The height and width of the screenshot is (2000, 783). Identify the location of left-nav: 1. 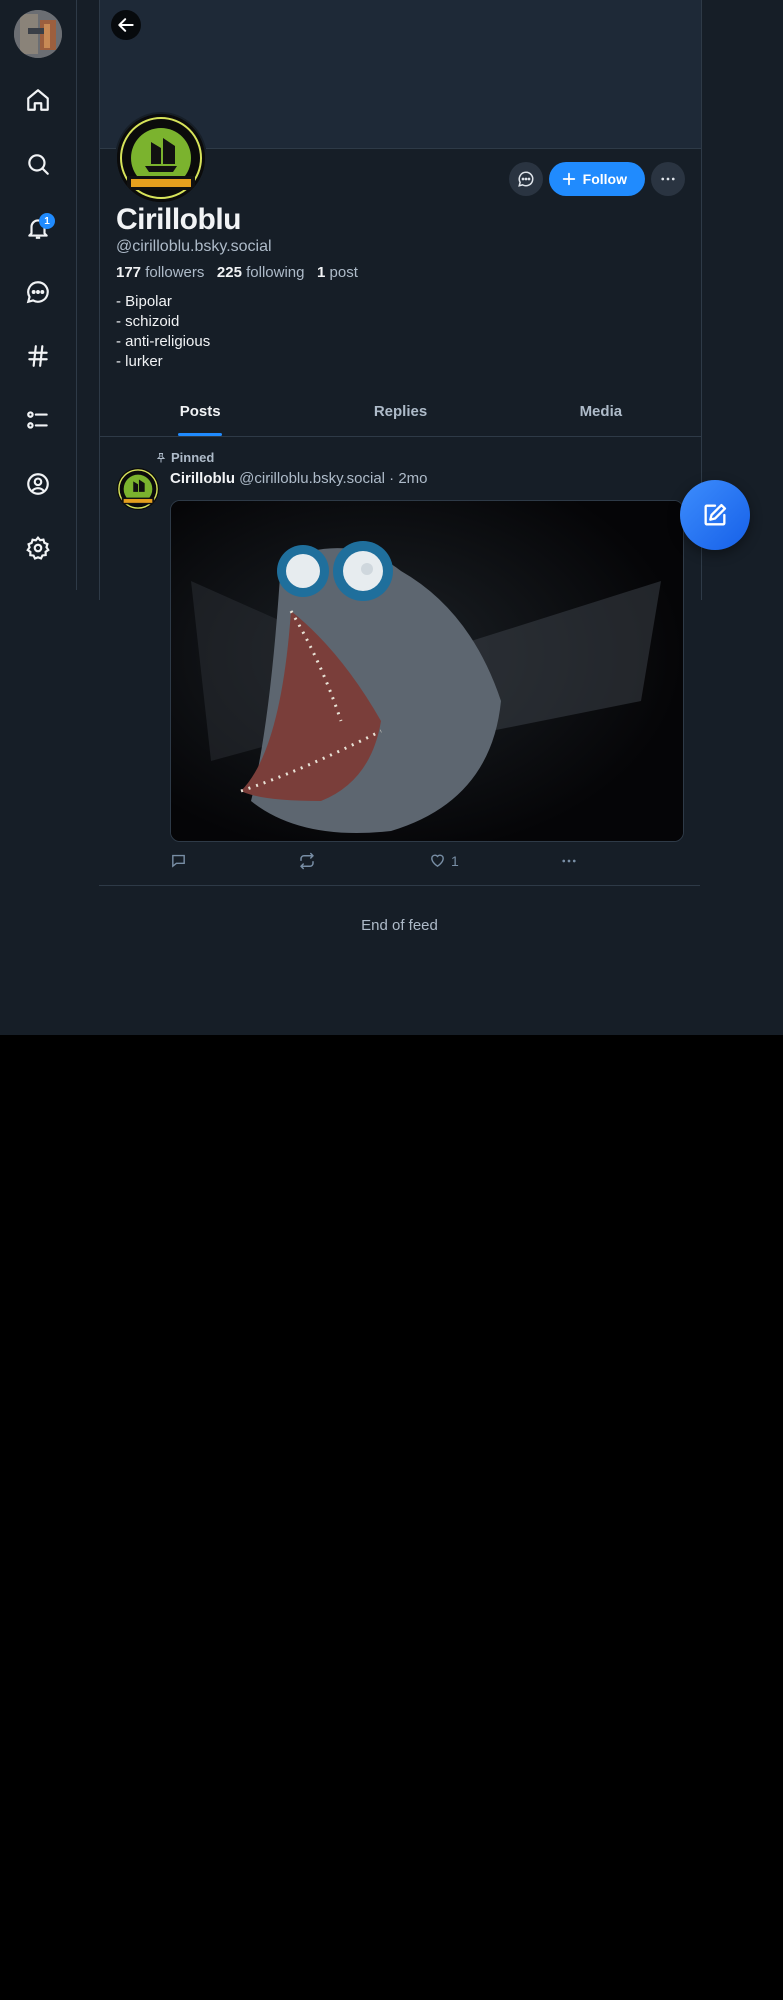
(38, 295).